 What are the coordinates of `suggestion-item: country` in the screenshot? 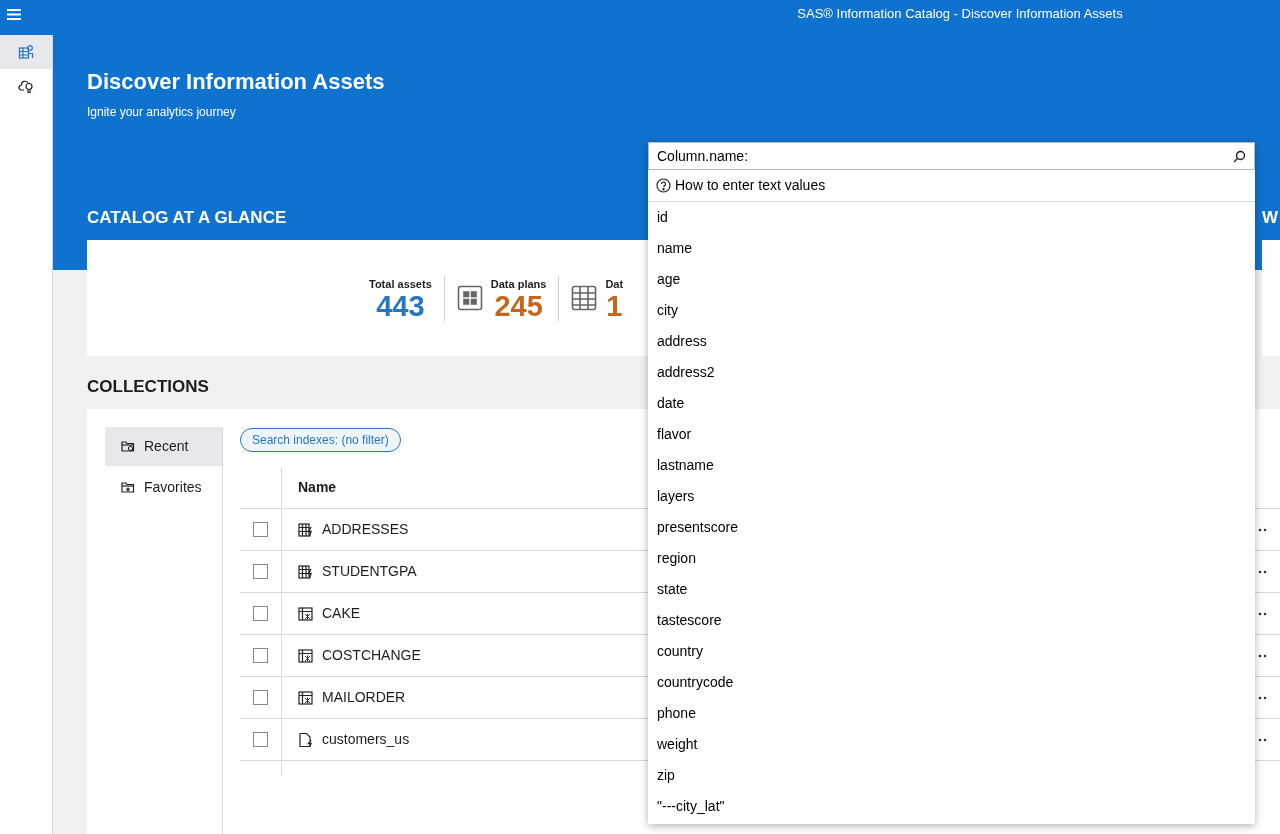 It's located at (951, 651).